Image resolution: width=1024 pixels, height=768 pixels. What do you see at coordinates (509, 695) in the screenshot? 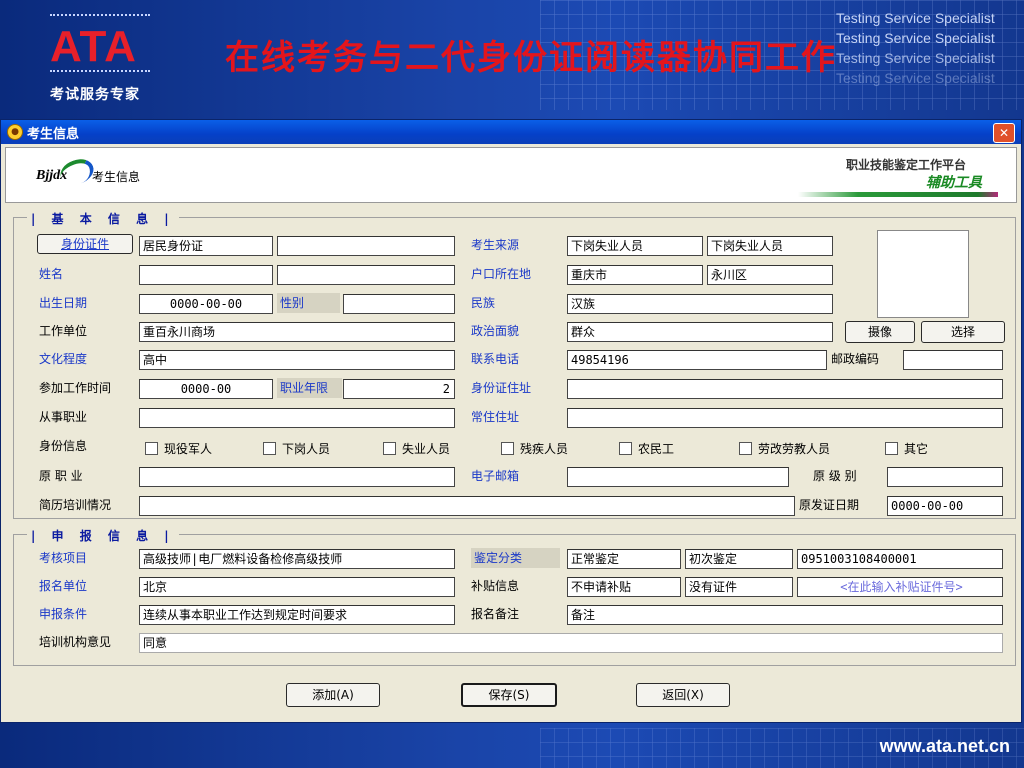
I see `save-button: 保存(S)` at bounding box center [509, 695].